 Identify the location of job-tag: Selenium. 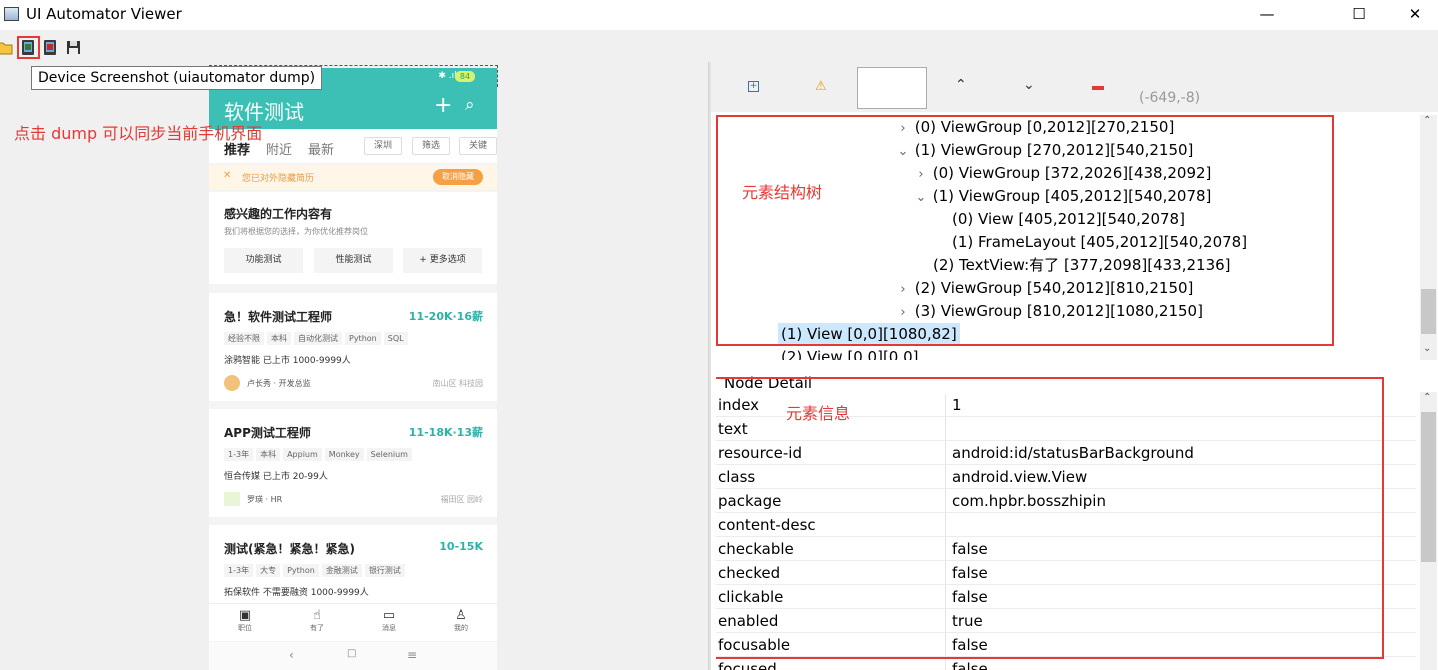
(389, 454).